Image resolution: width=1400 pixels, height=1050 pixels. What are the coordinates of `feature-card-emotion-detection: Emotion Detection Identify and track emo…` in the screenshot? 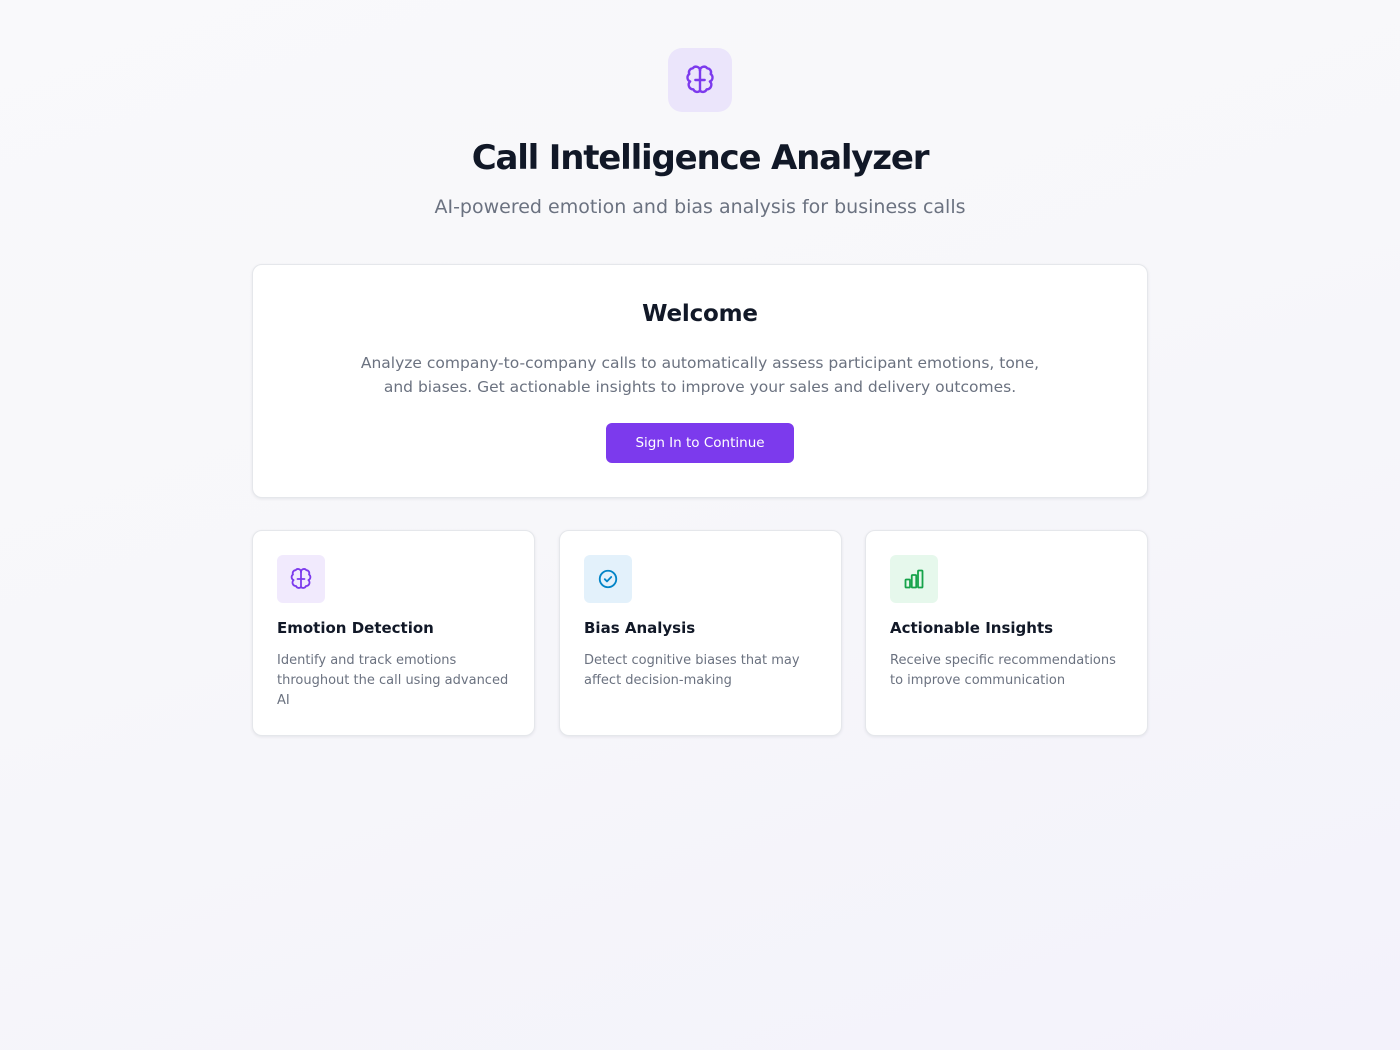 It's located at (393, 633).